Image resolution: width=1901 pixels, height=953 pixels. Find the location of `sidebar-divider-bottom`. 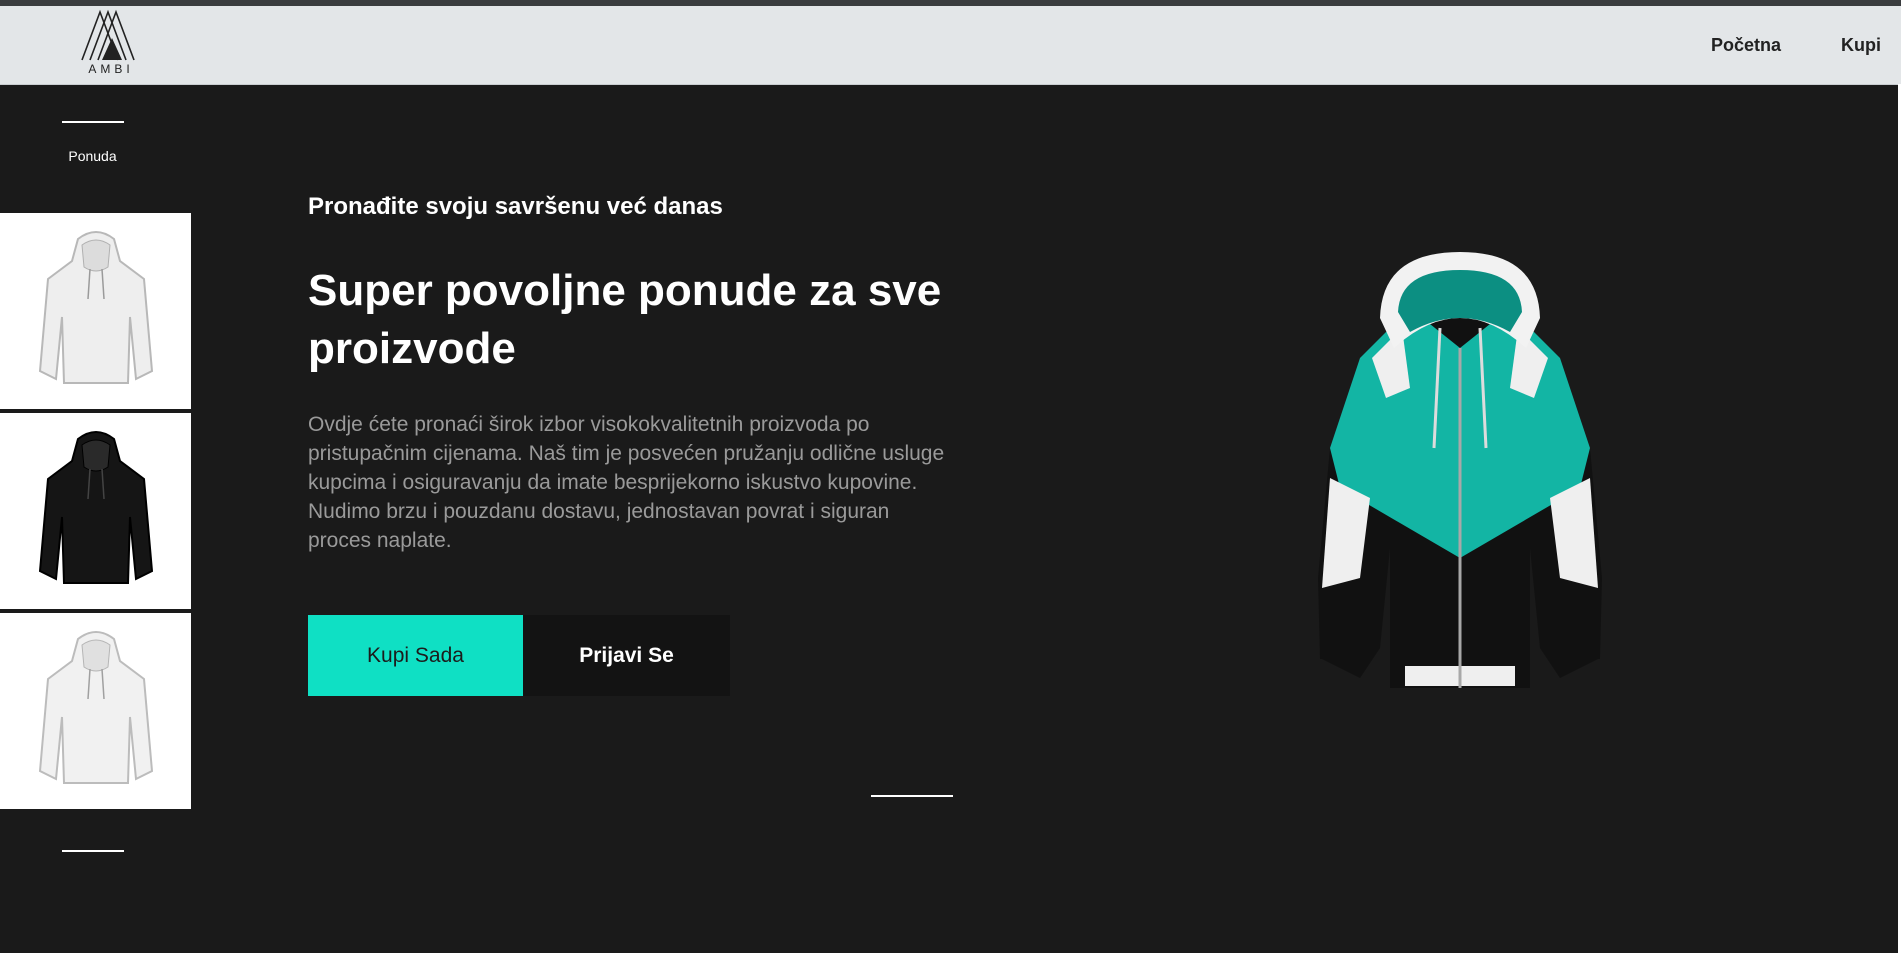

sidebar-divider-bottom is located at coordinates (93, 851).